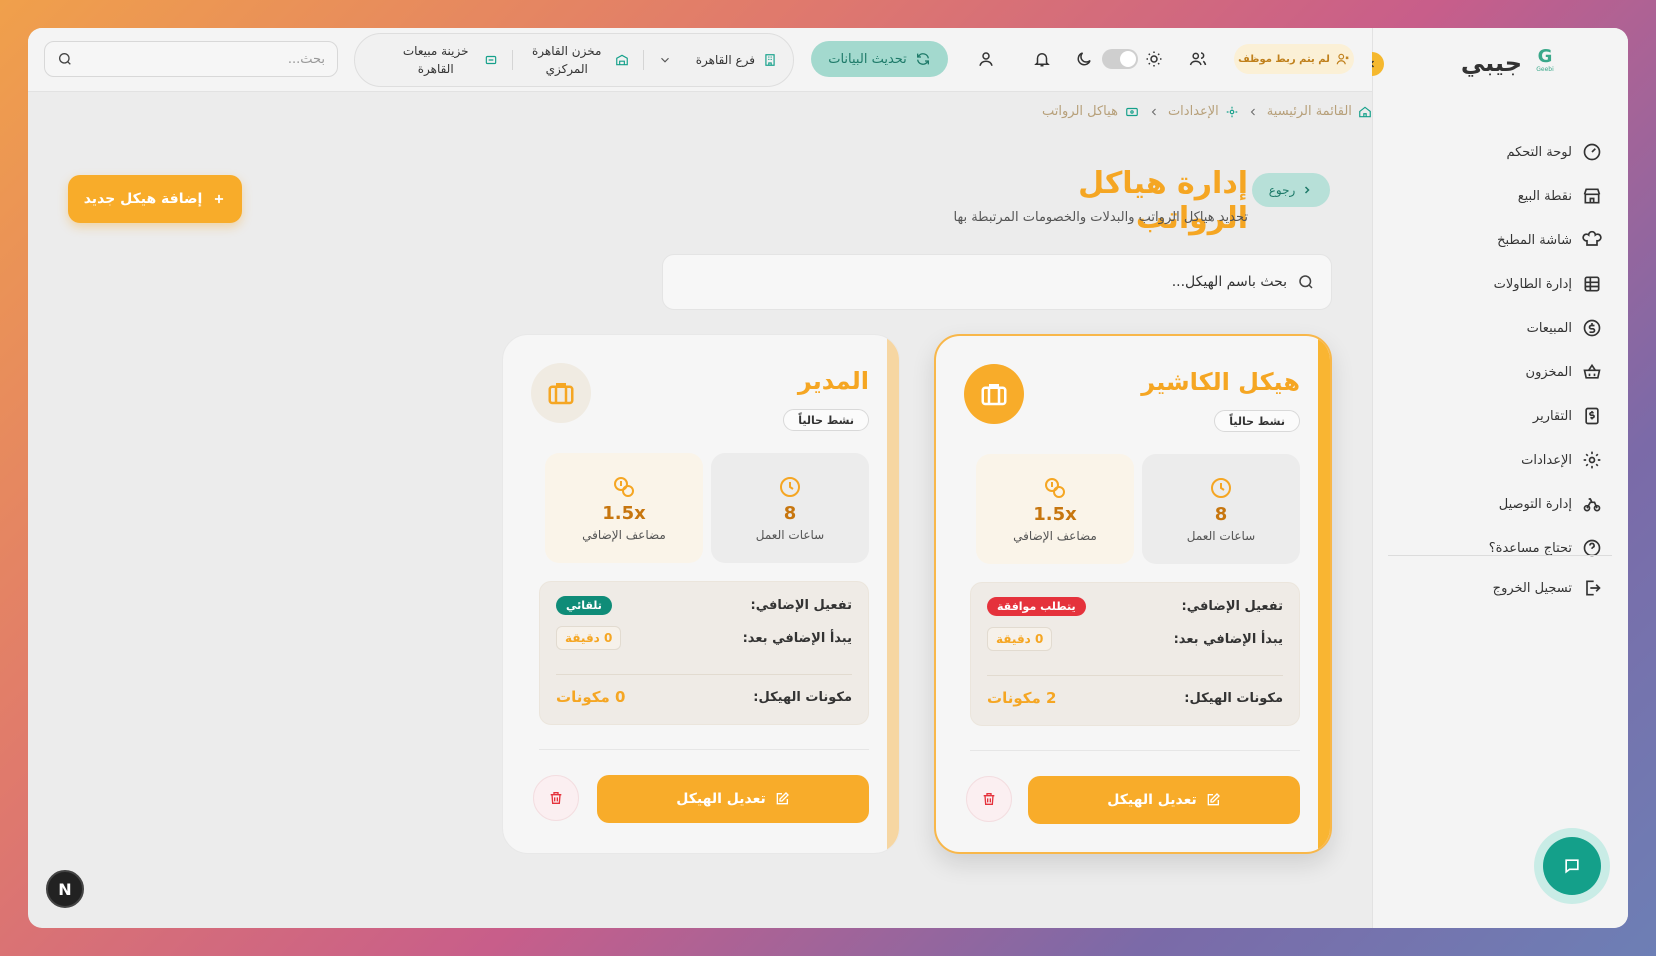 The height and width of the screenshot is (956, 1656). I want to click on report-dollar-icon, so click(1592, 416).